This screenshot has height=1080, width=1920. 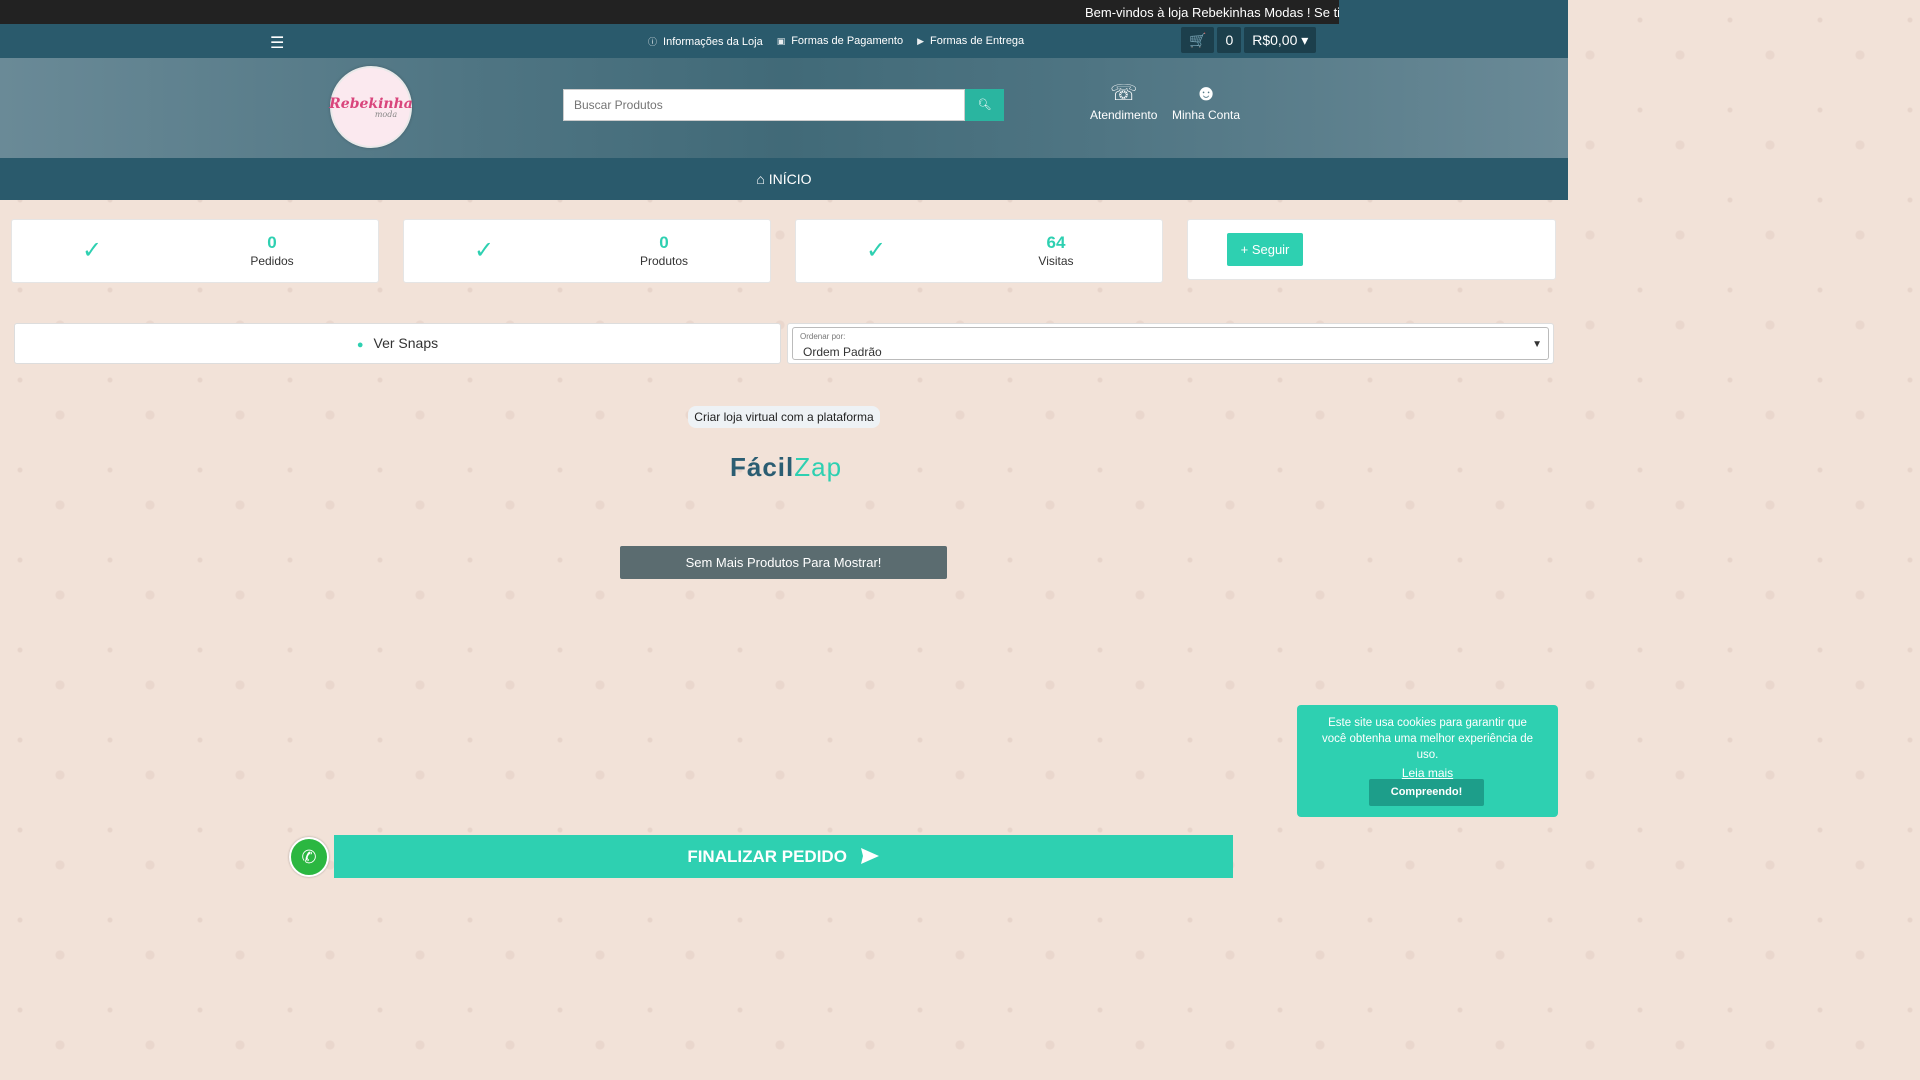 I want to click on info-icon: ⓘ, so click(x=653, y=42).